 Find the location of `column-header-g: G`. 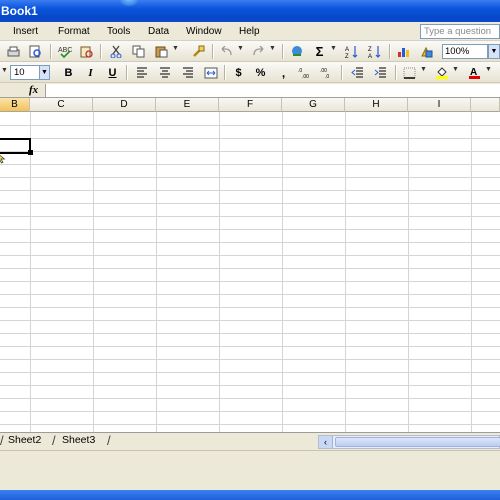

column-header-g: G is located at coordinates (313, 105).